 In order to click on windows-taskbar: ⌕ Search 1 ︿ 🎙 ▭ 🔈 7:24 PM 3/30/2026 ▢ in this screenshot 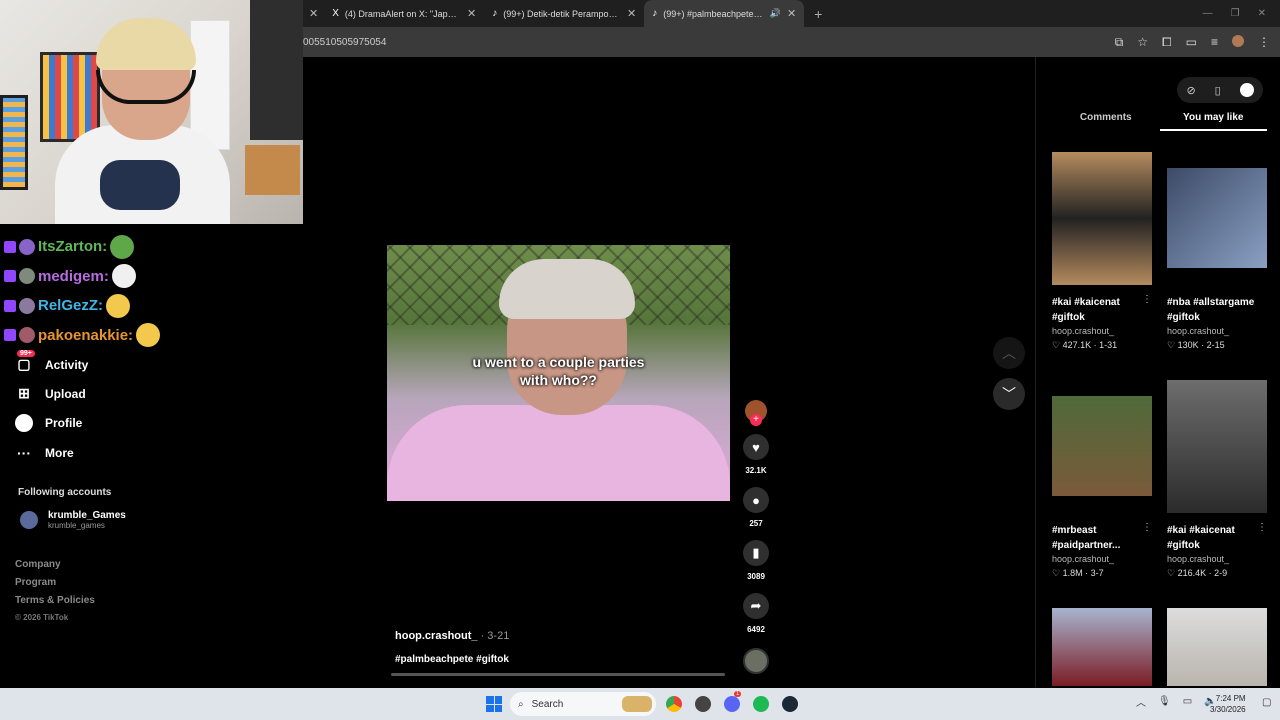, I will do `click(640, 704)`.